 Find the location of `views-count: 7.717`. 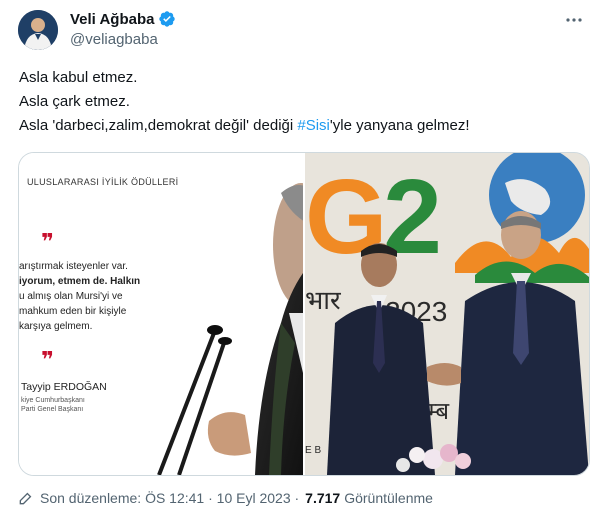

views-count: 7.717 is located at coordinates (323, 498).